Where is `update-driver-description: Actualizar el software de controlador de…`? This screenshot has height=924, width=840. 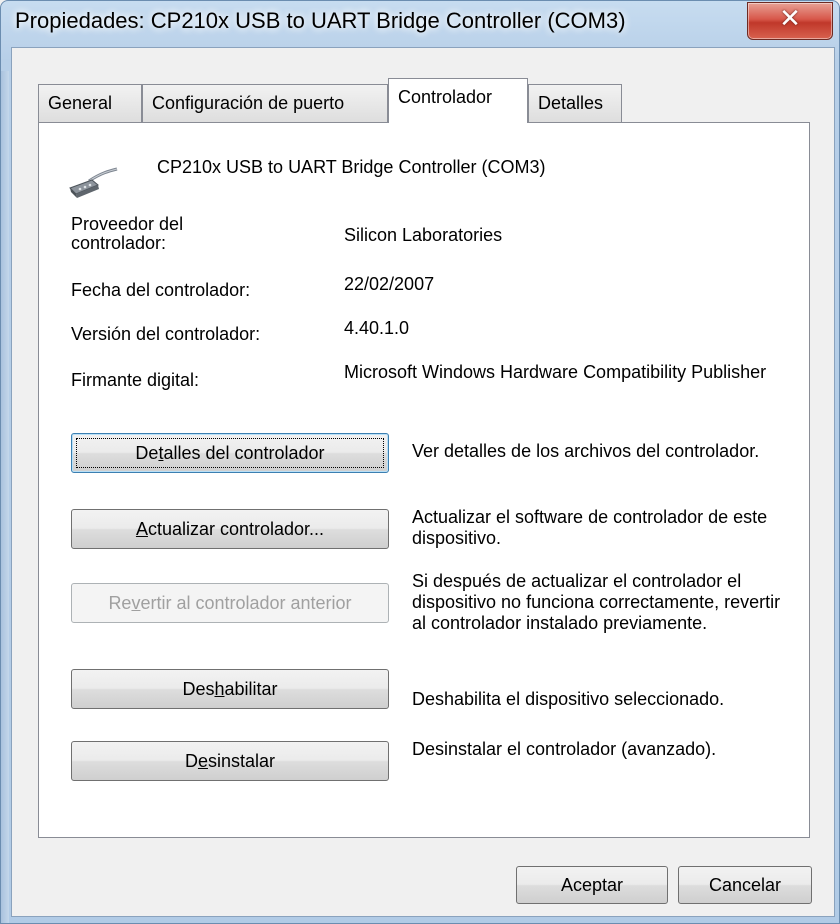
update-driver-description: Actualizar el software de controlador de… is located at coordinates (590, 527).